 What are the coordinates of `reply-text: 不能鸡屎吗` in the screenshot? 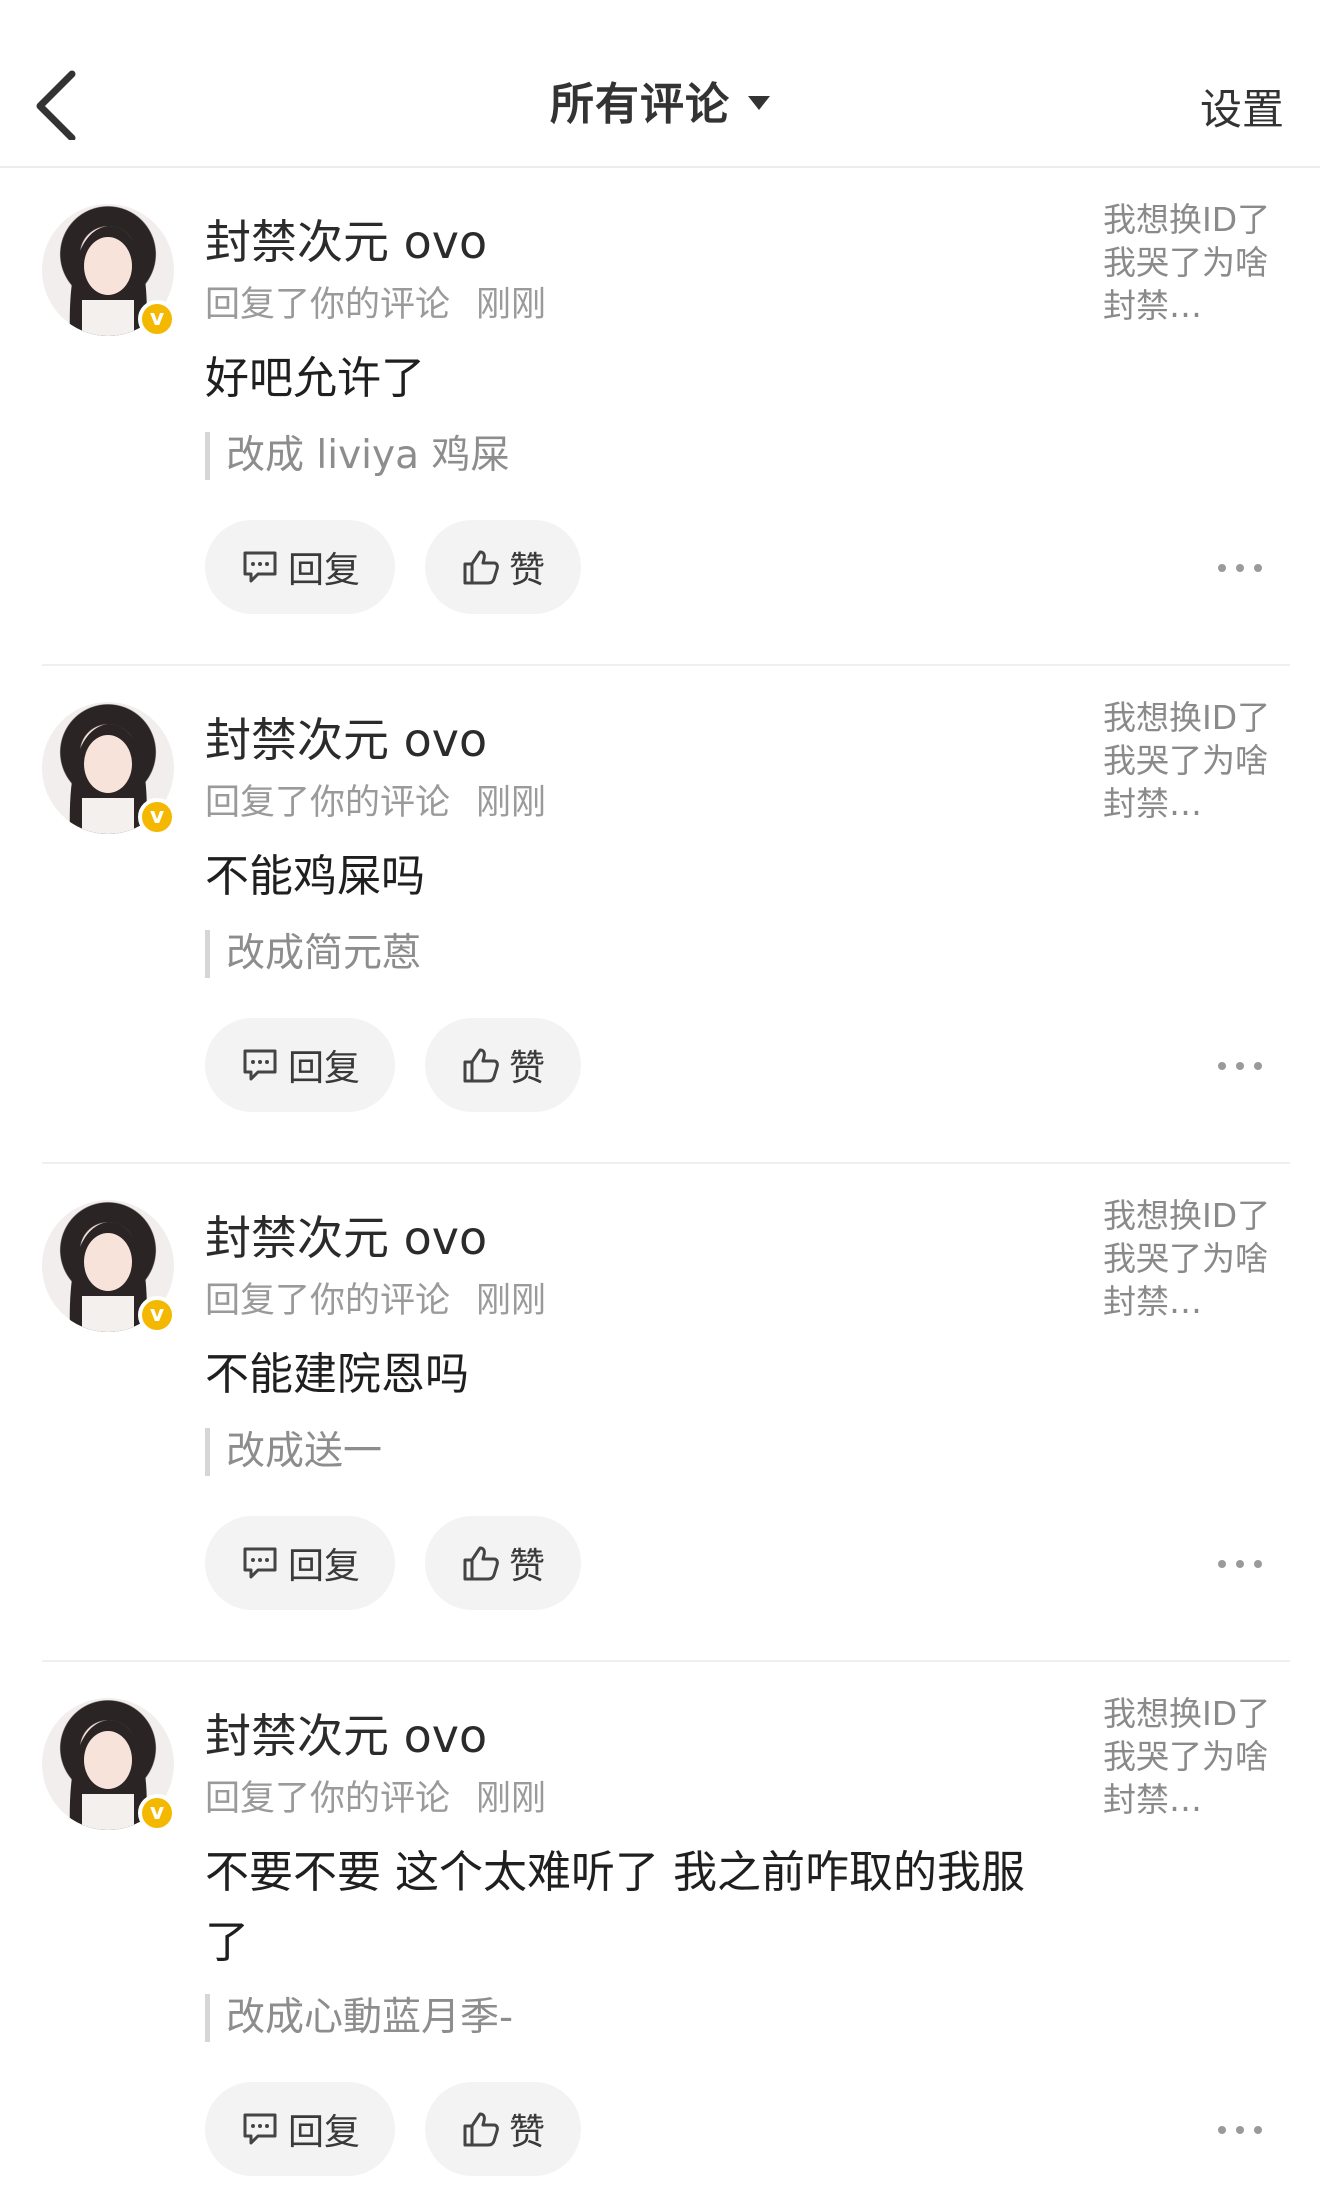 It's located at (625, 877).